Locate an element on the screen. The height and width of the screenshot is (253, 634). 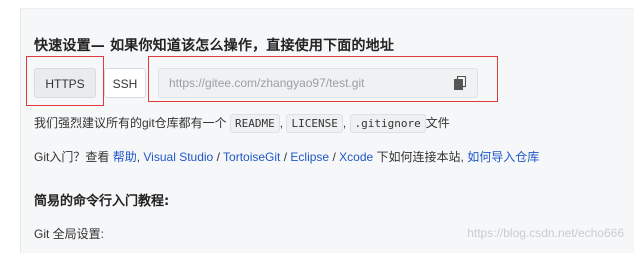
recommend-suffix: 文件 is located at coordinates (437, 123).